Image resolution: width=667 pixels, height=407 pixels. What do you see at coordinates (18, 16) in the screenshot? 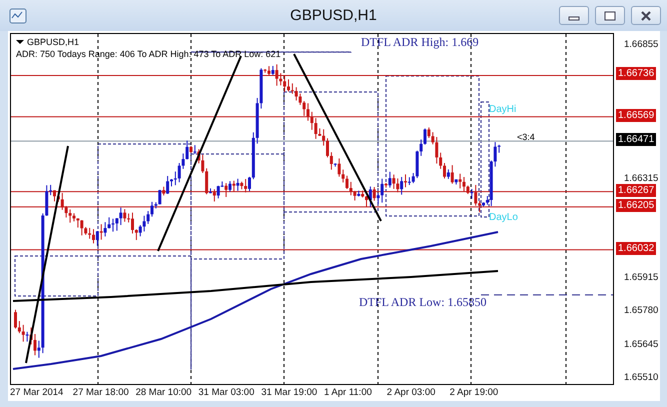
I see `chart-window-icon` at bounding box center [18, 16].